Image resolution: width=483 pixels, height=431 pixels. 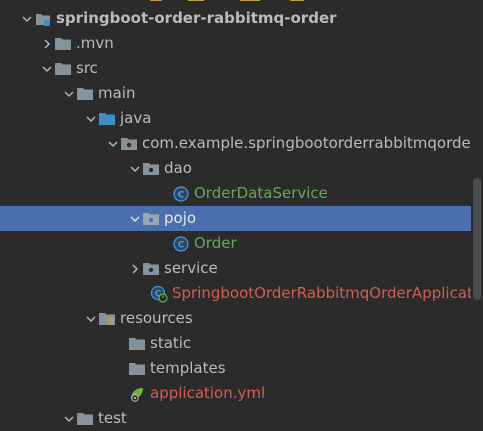 I want to click on tree-row-main: main, so click(x=241, y=93).